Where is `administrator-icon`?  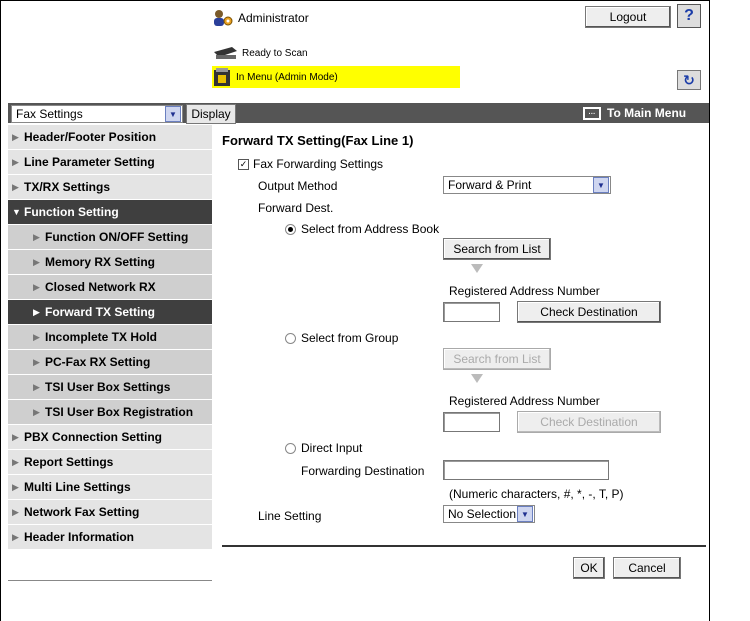
administrator-icon is located at coordinates (223, 18).